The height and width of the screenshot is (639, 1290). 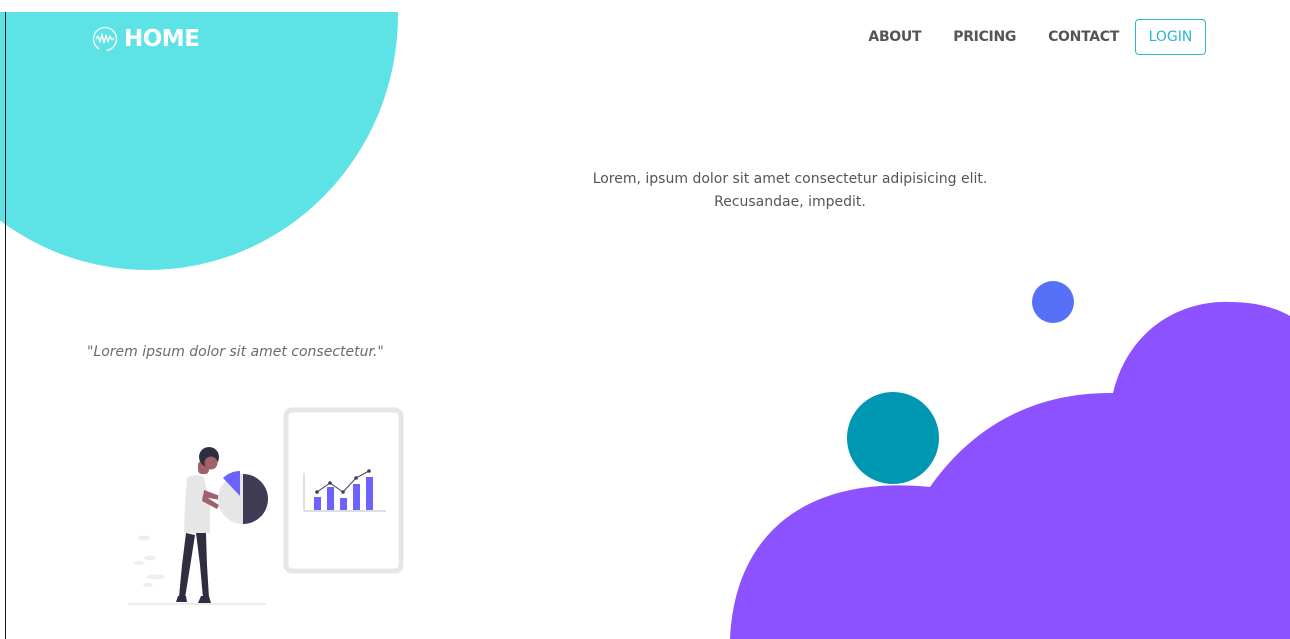 I want to click on blue-circle-decoration, so click(x=1053, y=302).